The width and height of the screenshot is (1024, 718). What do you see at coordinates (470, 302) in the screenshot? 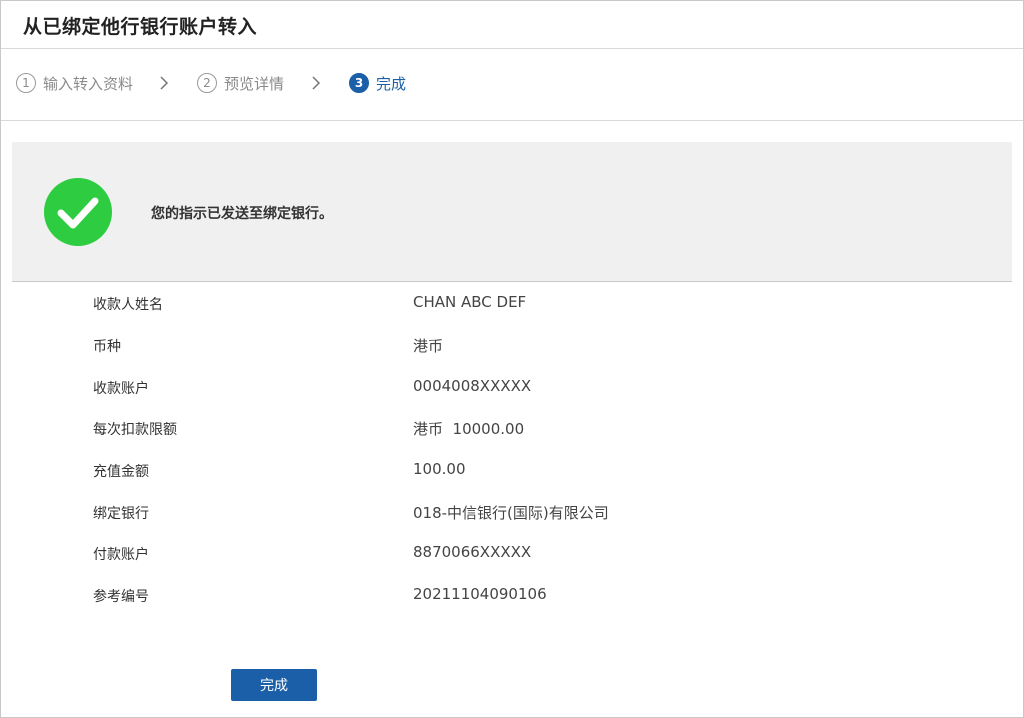
I see `detail-value: CHAN ABC DEF` at bounding box center [470, 302].